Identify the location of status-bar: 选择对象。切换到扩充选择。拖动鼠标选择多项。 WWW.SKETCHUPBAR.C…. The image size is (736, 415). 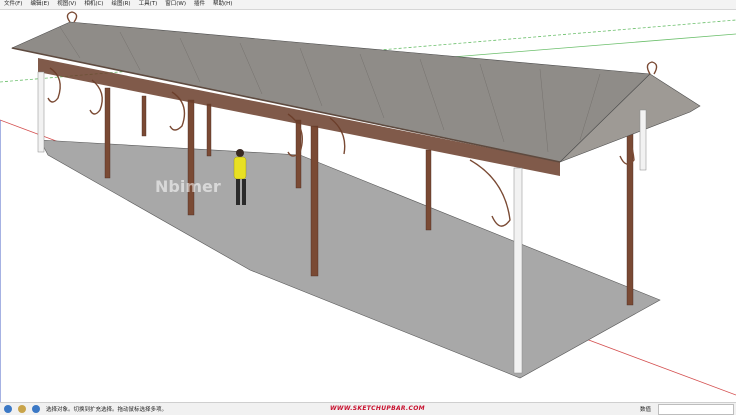
(368, 408).